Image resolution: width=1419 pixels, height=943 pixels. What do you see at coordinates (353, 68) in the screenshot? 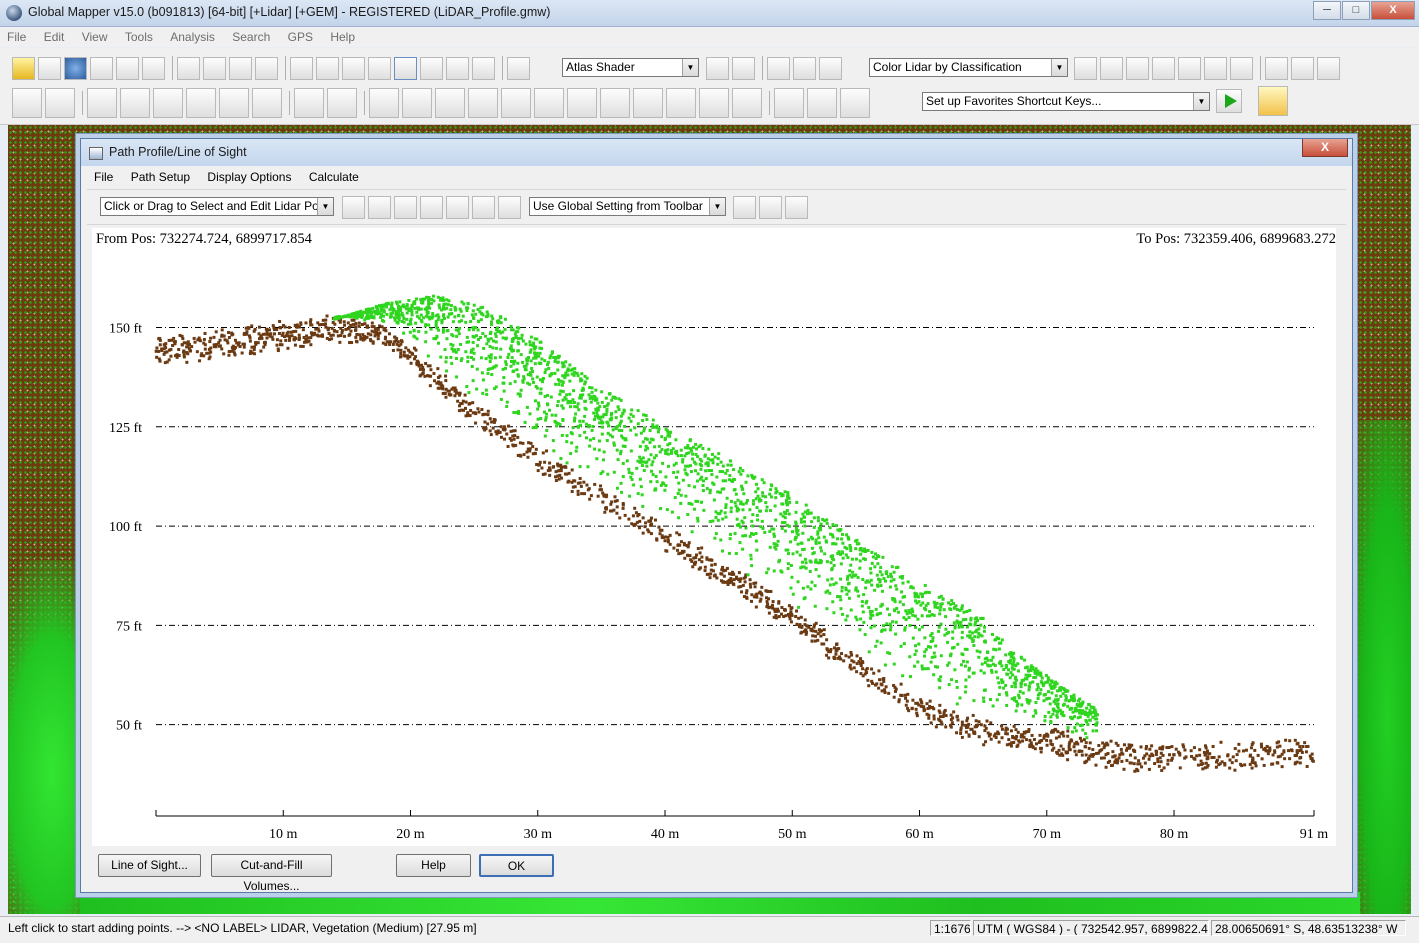
I see `measure-icon` at bounding box center [353, 68].